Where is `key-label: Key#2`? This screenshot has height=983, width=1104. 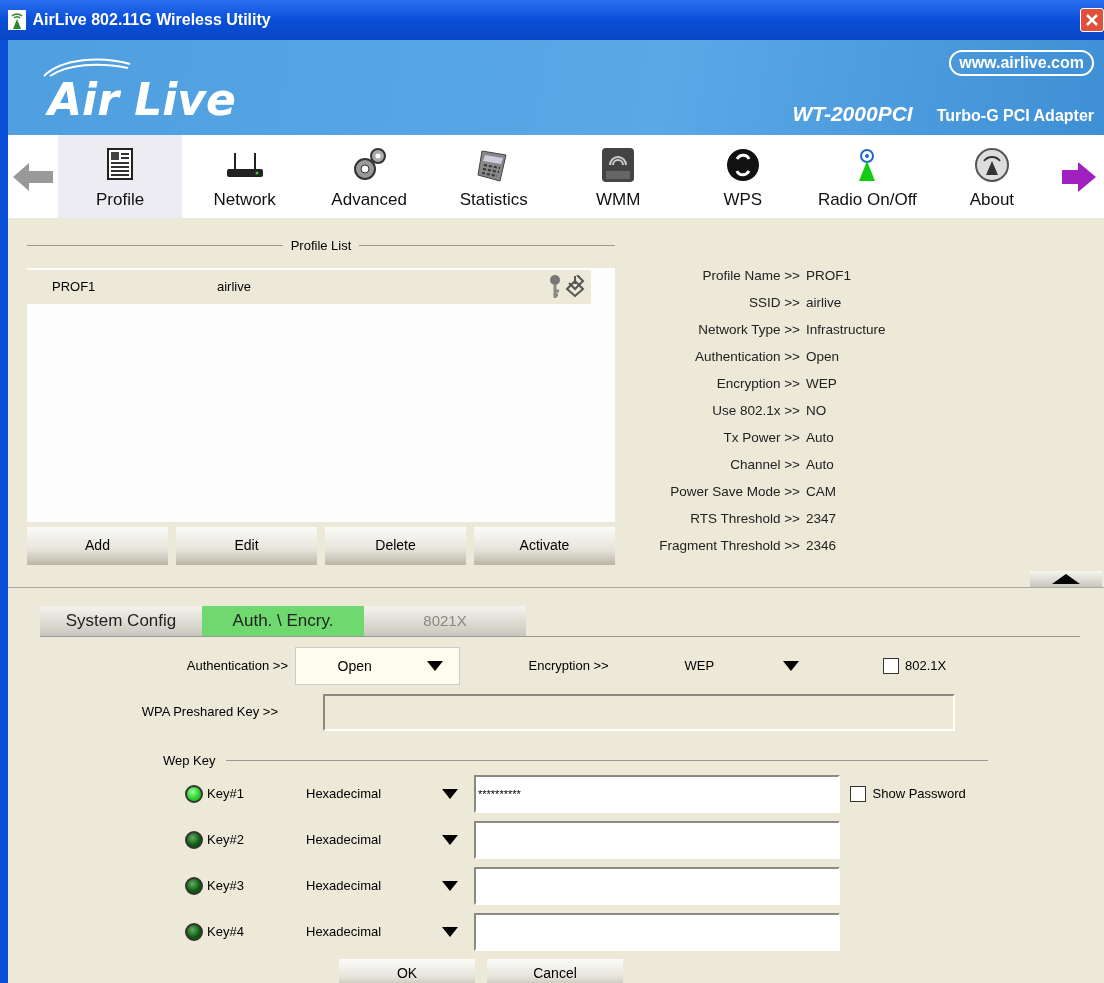
key-label: Key#2 is located at coordinates (226, 839).